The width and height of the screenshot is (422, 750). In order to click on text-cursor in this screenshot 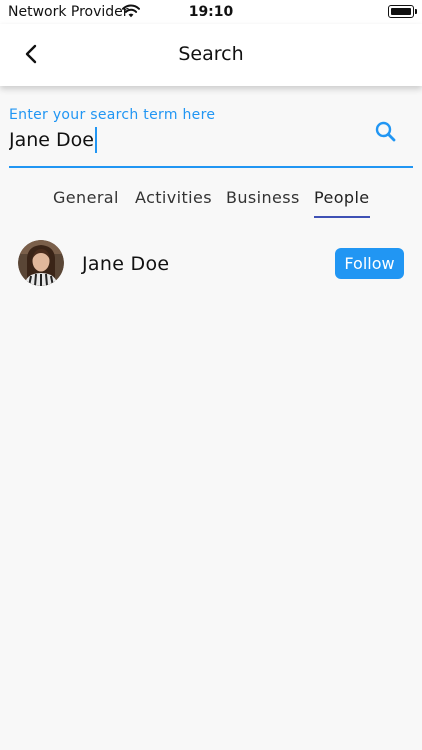, I will do `click(96, 140)`.